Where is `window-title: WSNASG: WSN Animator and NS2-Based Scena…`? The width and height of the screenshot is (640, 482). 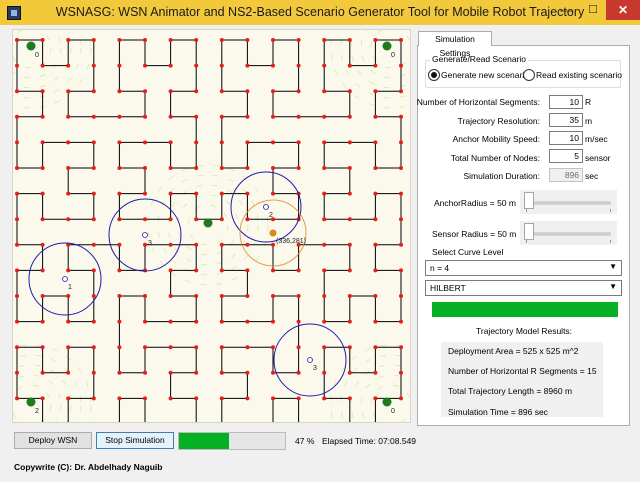 window-title: WSNASG: WSN Animator and NS2-Based Scena… is located at coordinates (320, 12).